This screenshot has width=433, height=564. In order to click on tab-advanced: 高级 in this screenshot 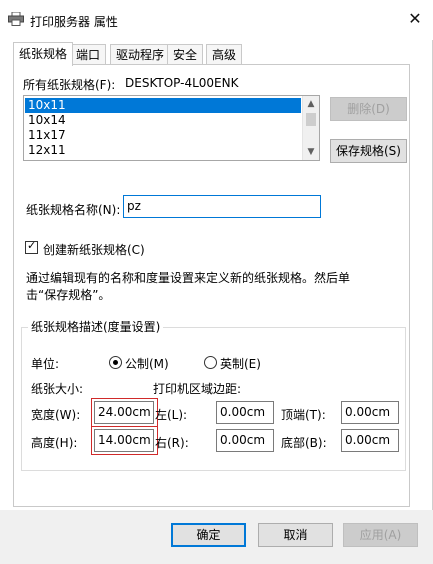, I will do `click(224, 54)`.